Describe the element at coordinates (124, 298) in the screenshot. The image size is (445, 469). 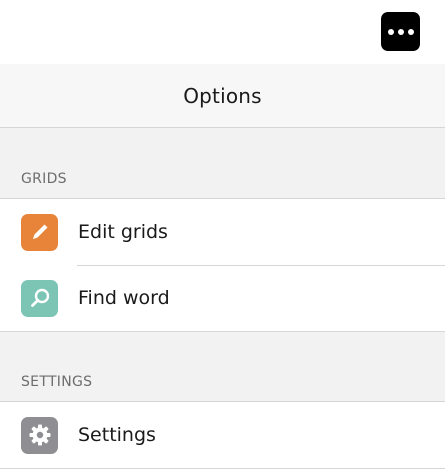
I see `menu-item-label: Find word` at that location.